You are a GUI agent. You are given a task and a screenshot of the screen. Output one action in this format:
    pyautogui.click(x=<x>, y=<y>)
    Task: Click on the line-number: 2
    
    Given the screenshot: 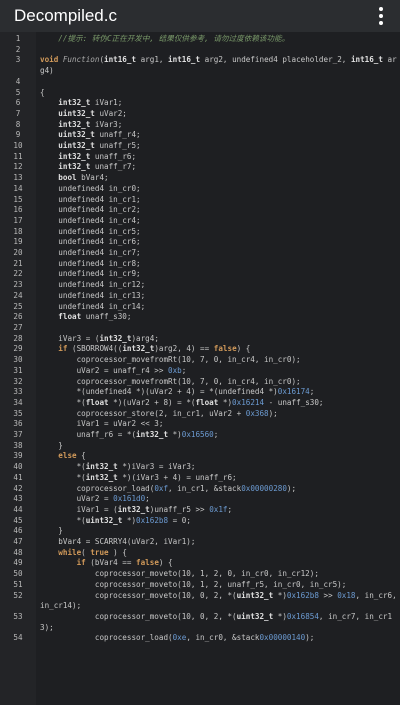 What is the action you would take?
    pyautogui.click(x=18, y=49)
    